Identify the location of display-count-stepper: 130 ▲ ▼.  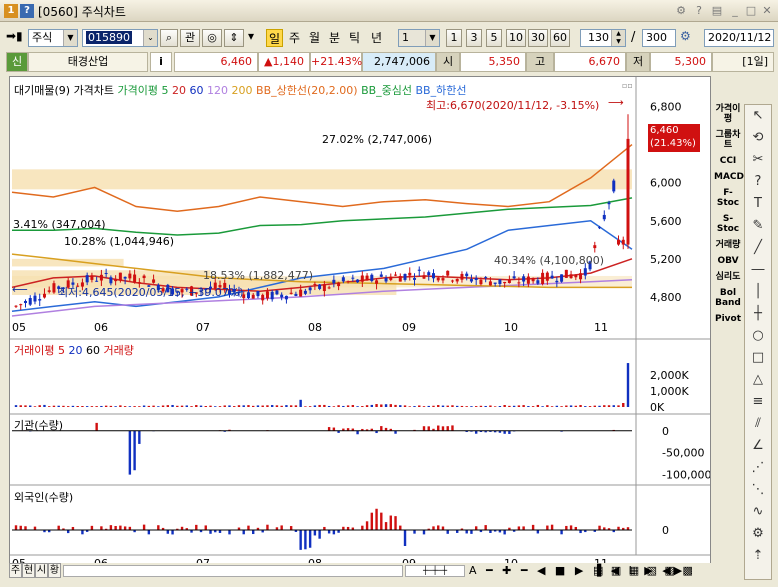
(603, 38).